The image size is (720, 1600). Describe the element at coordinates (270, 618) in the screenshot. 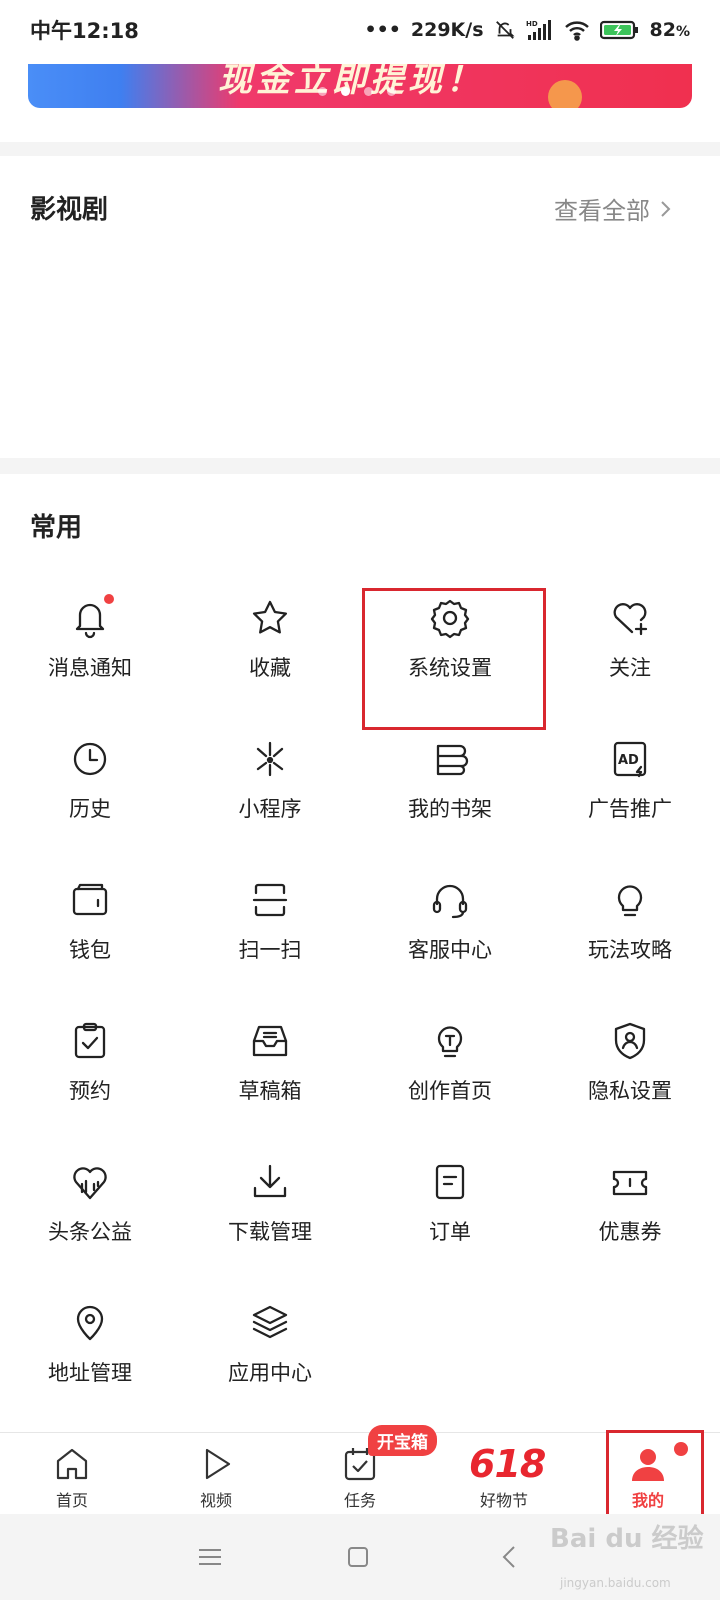

I see `star-icon` at that location.